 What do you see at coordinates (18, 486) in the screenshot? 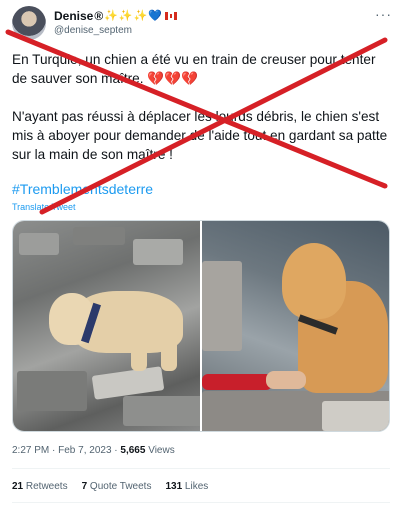
I see `retweets-count: 21` at bounding box center [18, 486].